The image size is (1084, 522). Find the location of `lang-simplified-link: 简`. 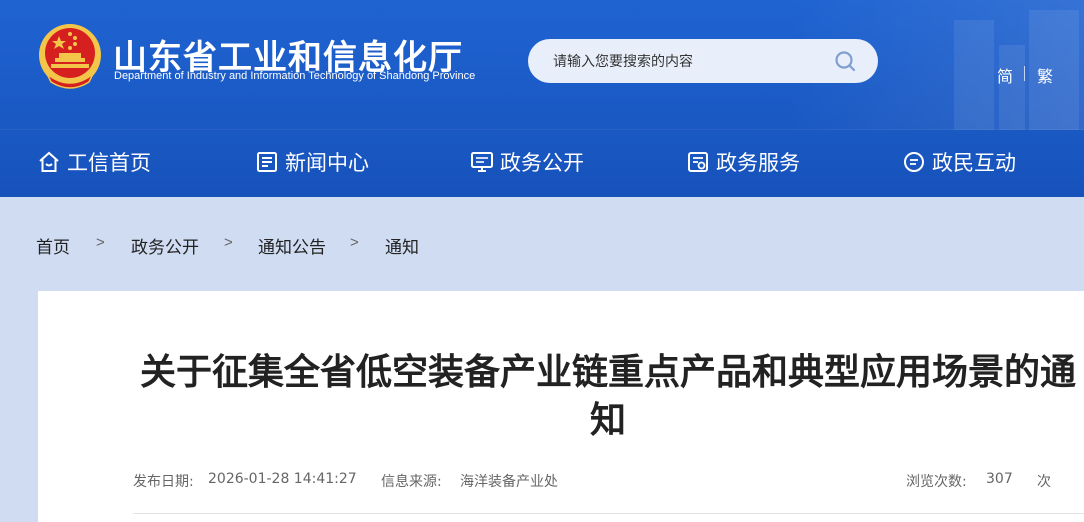

lang-simplified-link: 简 is located at coordinates (1005, 75).